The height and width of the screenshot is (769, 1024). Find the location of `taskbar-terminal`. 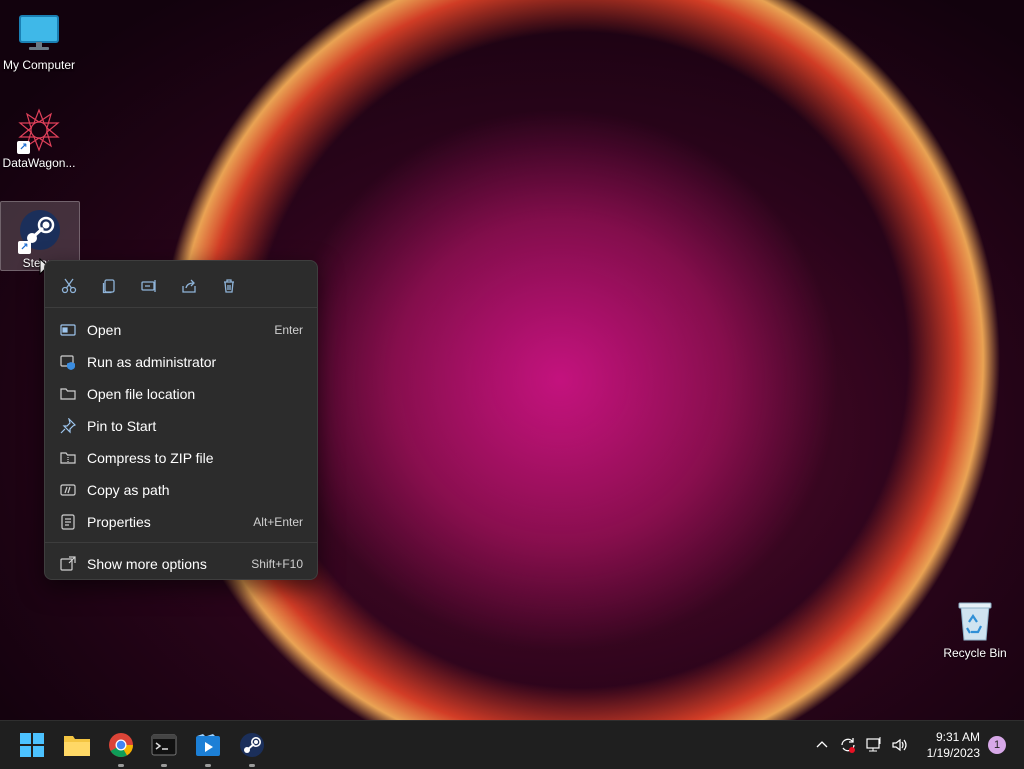

taskbar-terminal is located at coordinates (164, 748).